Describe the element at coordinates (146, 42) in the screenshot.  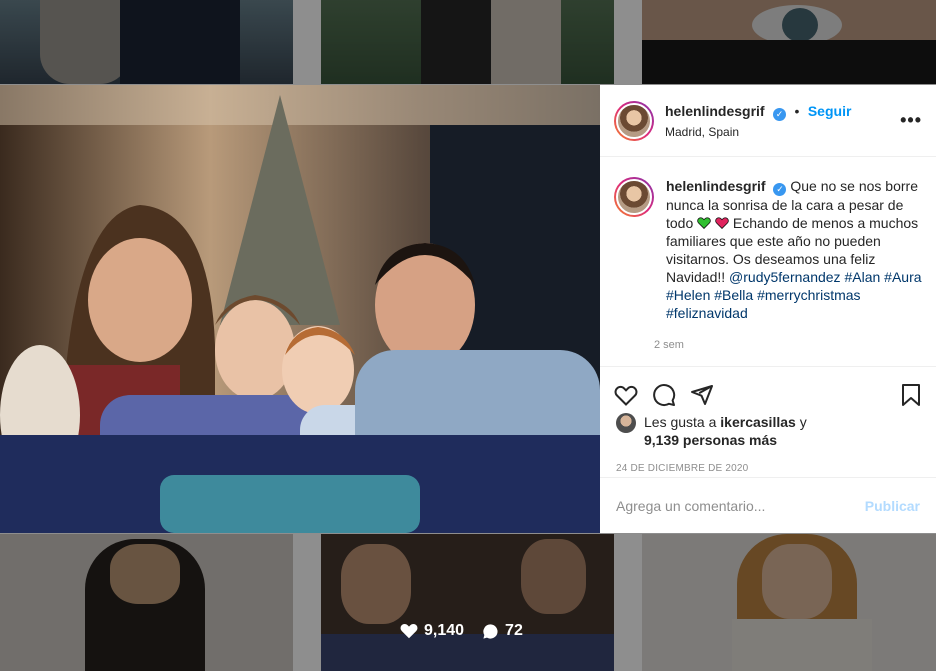
I see `grid-photo-top-left` at that location.